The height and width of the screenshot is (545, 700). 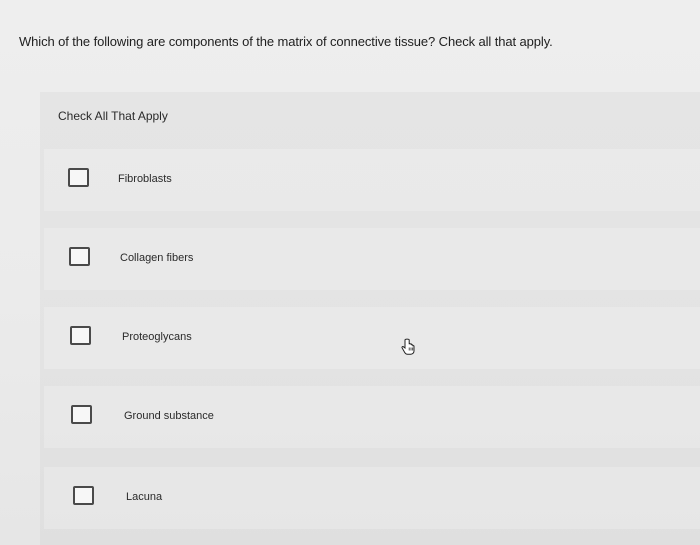 What do you see at coordinates (372, 498) in the screenshot?
I see `option-lacuna: Lacuna` at bounding box center [372, 498].